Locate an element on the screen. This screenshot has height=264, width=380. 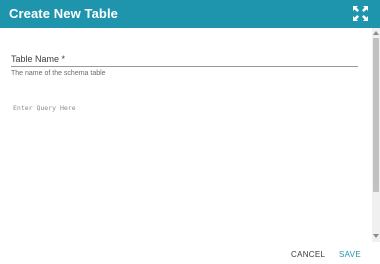
table-name-helper-text: The name of the schema table is located at coordinates (58, 73).